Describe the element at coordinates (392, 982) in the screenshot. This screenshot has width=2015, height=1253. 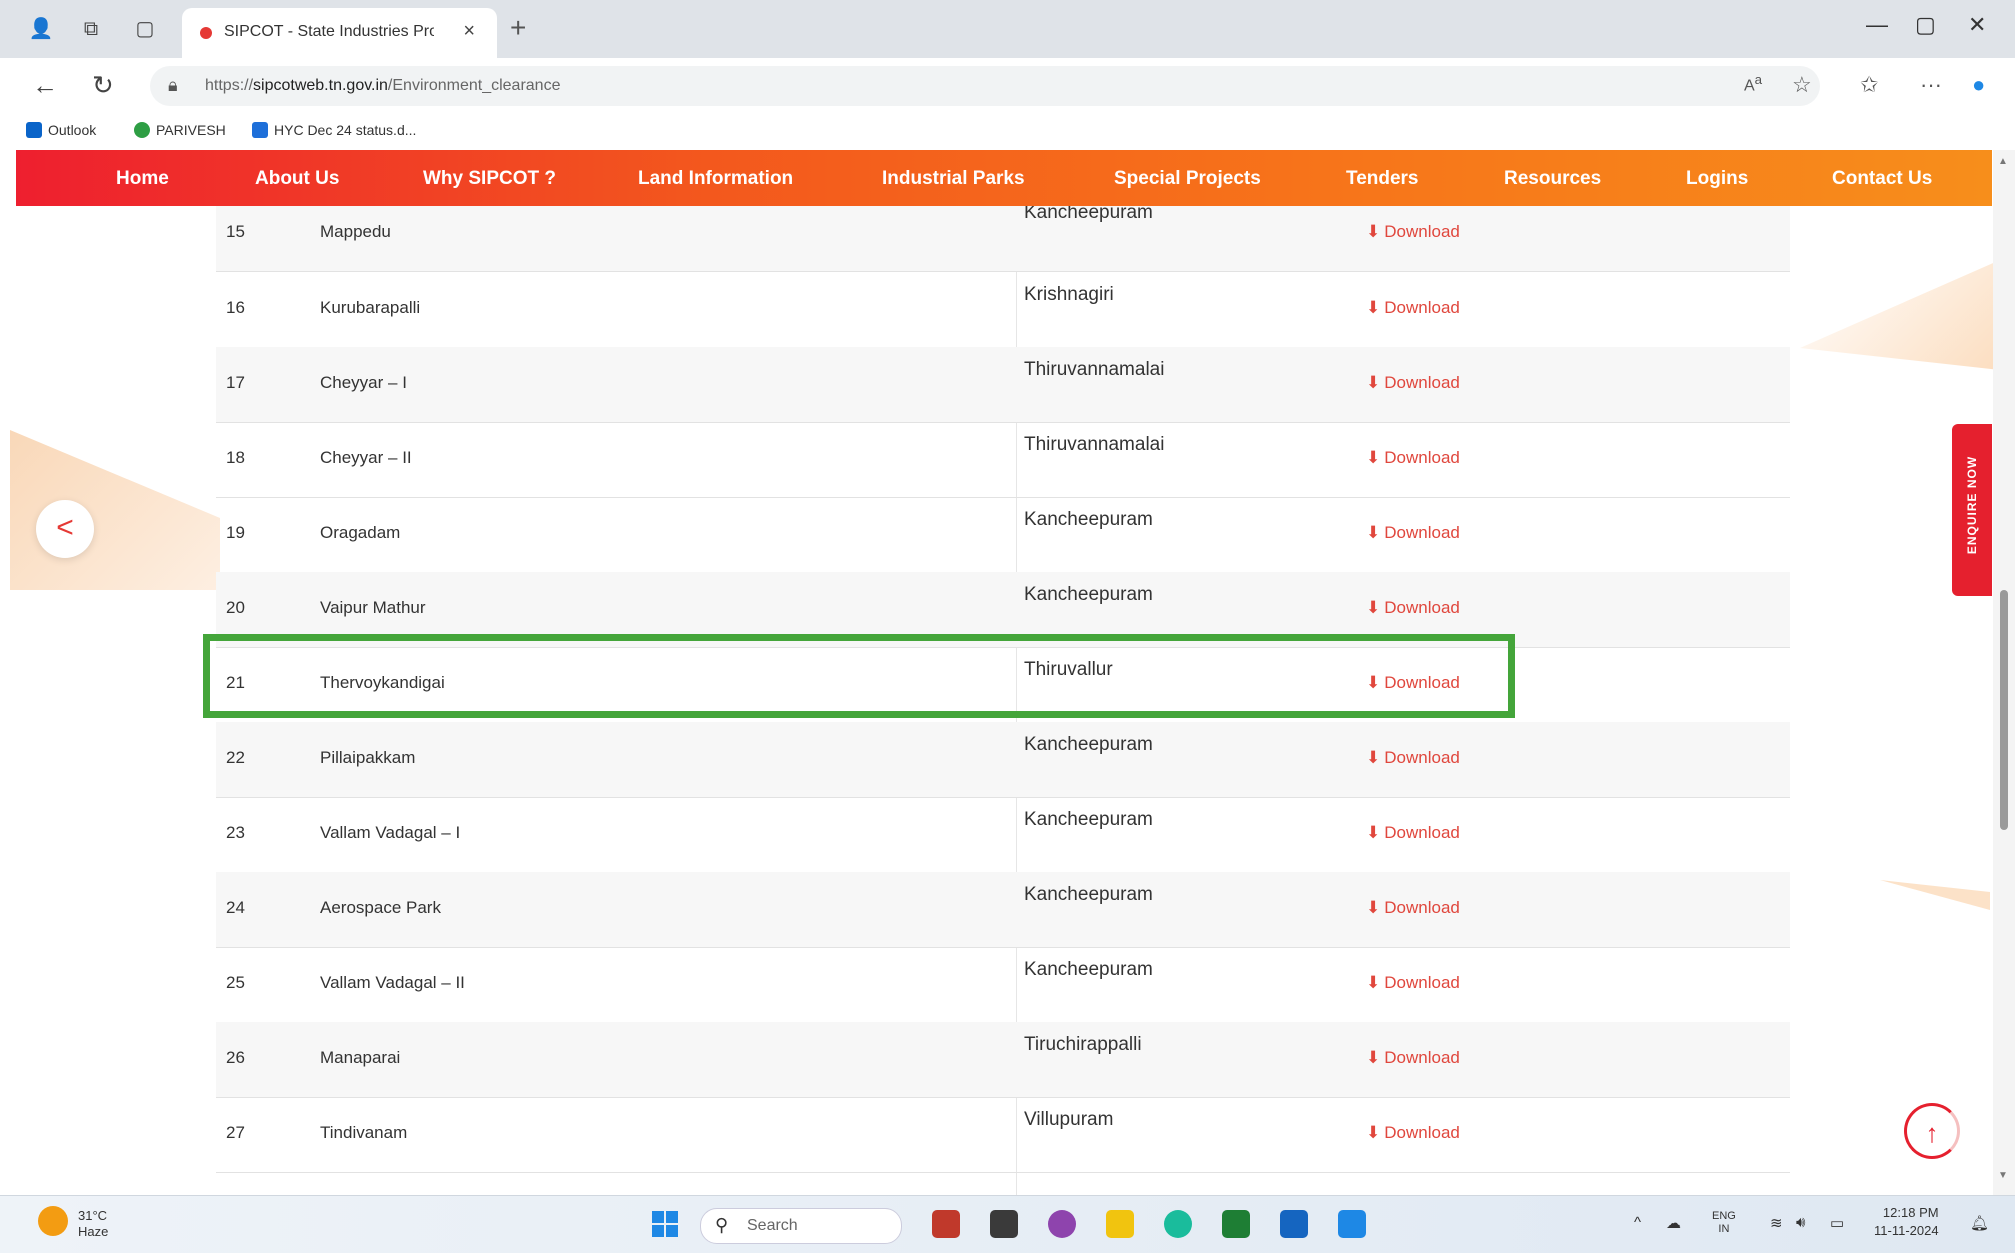
I see `park-name: Vallam Vadagal – II` at that location.